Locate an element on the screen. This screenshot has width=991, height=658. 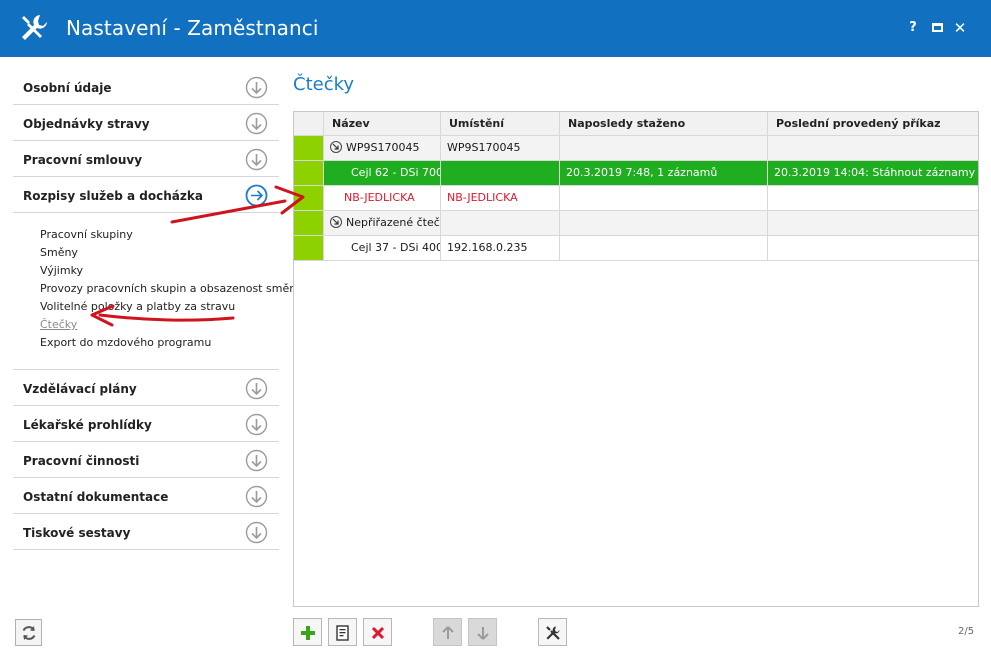
cell-name: Nepřiřazené čtečky is located at coordinates (382, 223).